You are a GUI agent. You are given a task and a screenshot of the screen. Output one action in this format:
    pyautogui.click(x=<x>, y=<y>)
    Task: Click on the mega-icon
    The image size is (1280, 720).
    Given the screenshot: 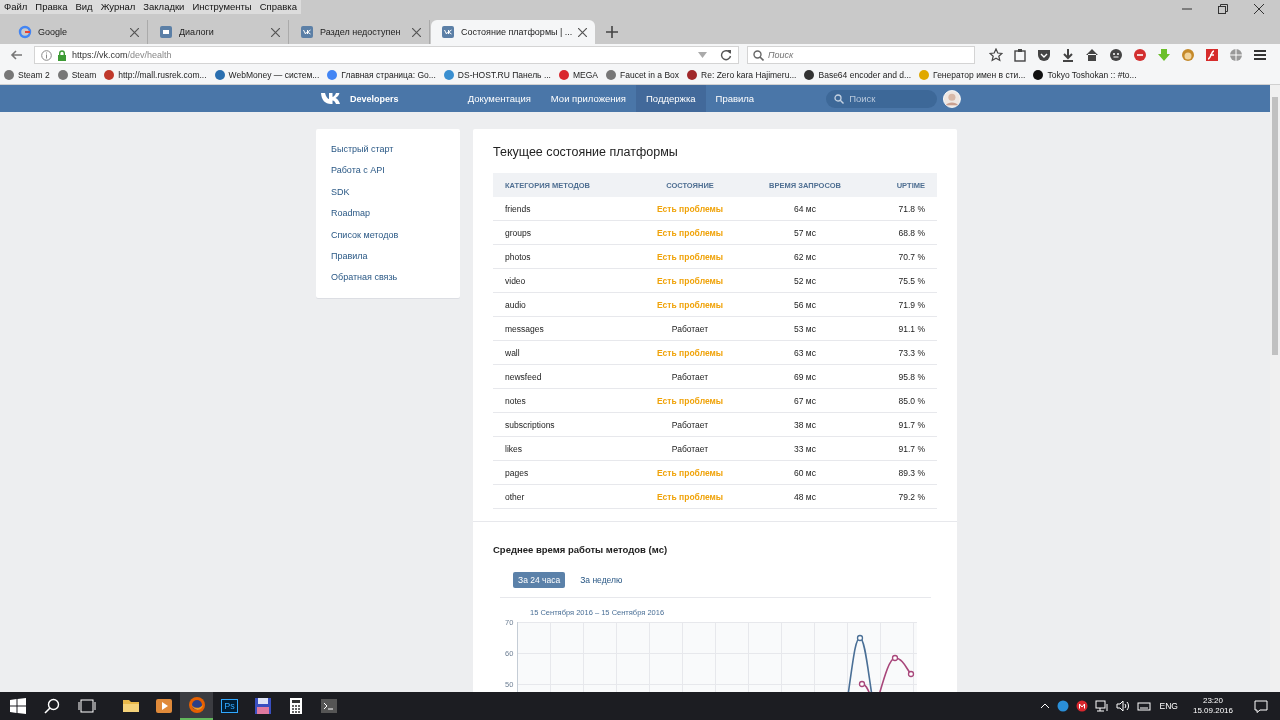 What is the action you would take?
    pyautogui.click(x=1081, y=706)
    